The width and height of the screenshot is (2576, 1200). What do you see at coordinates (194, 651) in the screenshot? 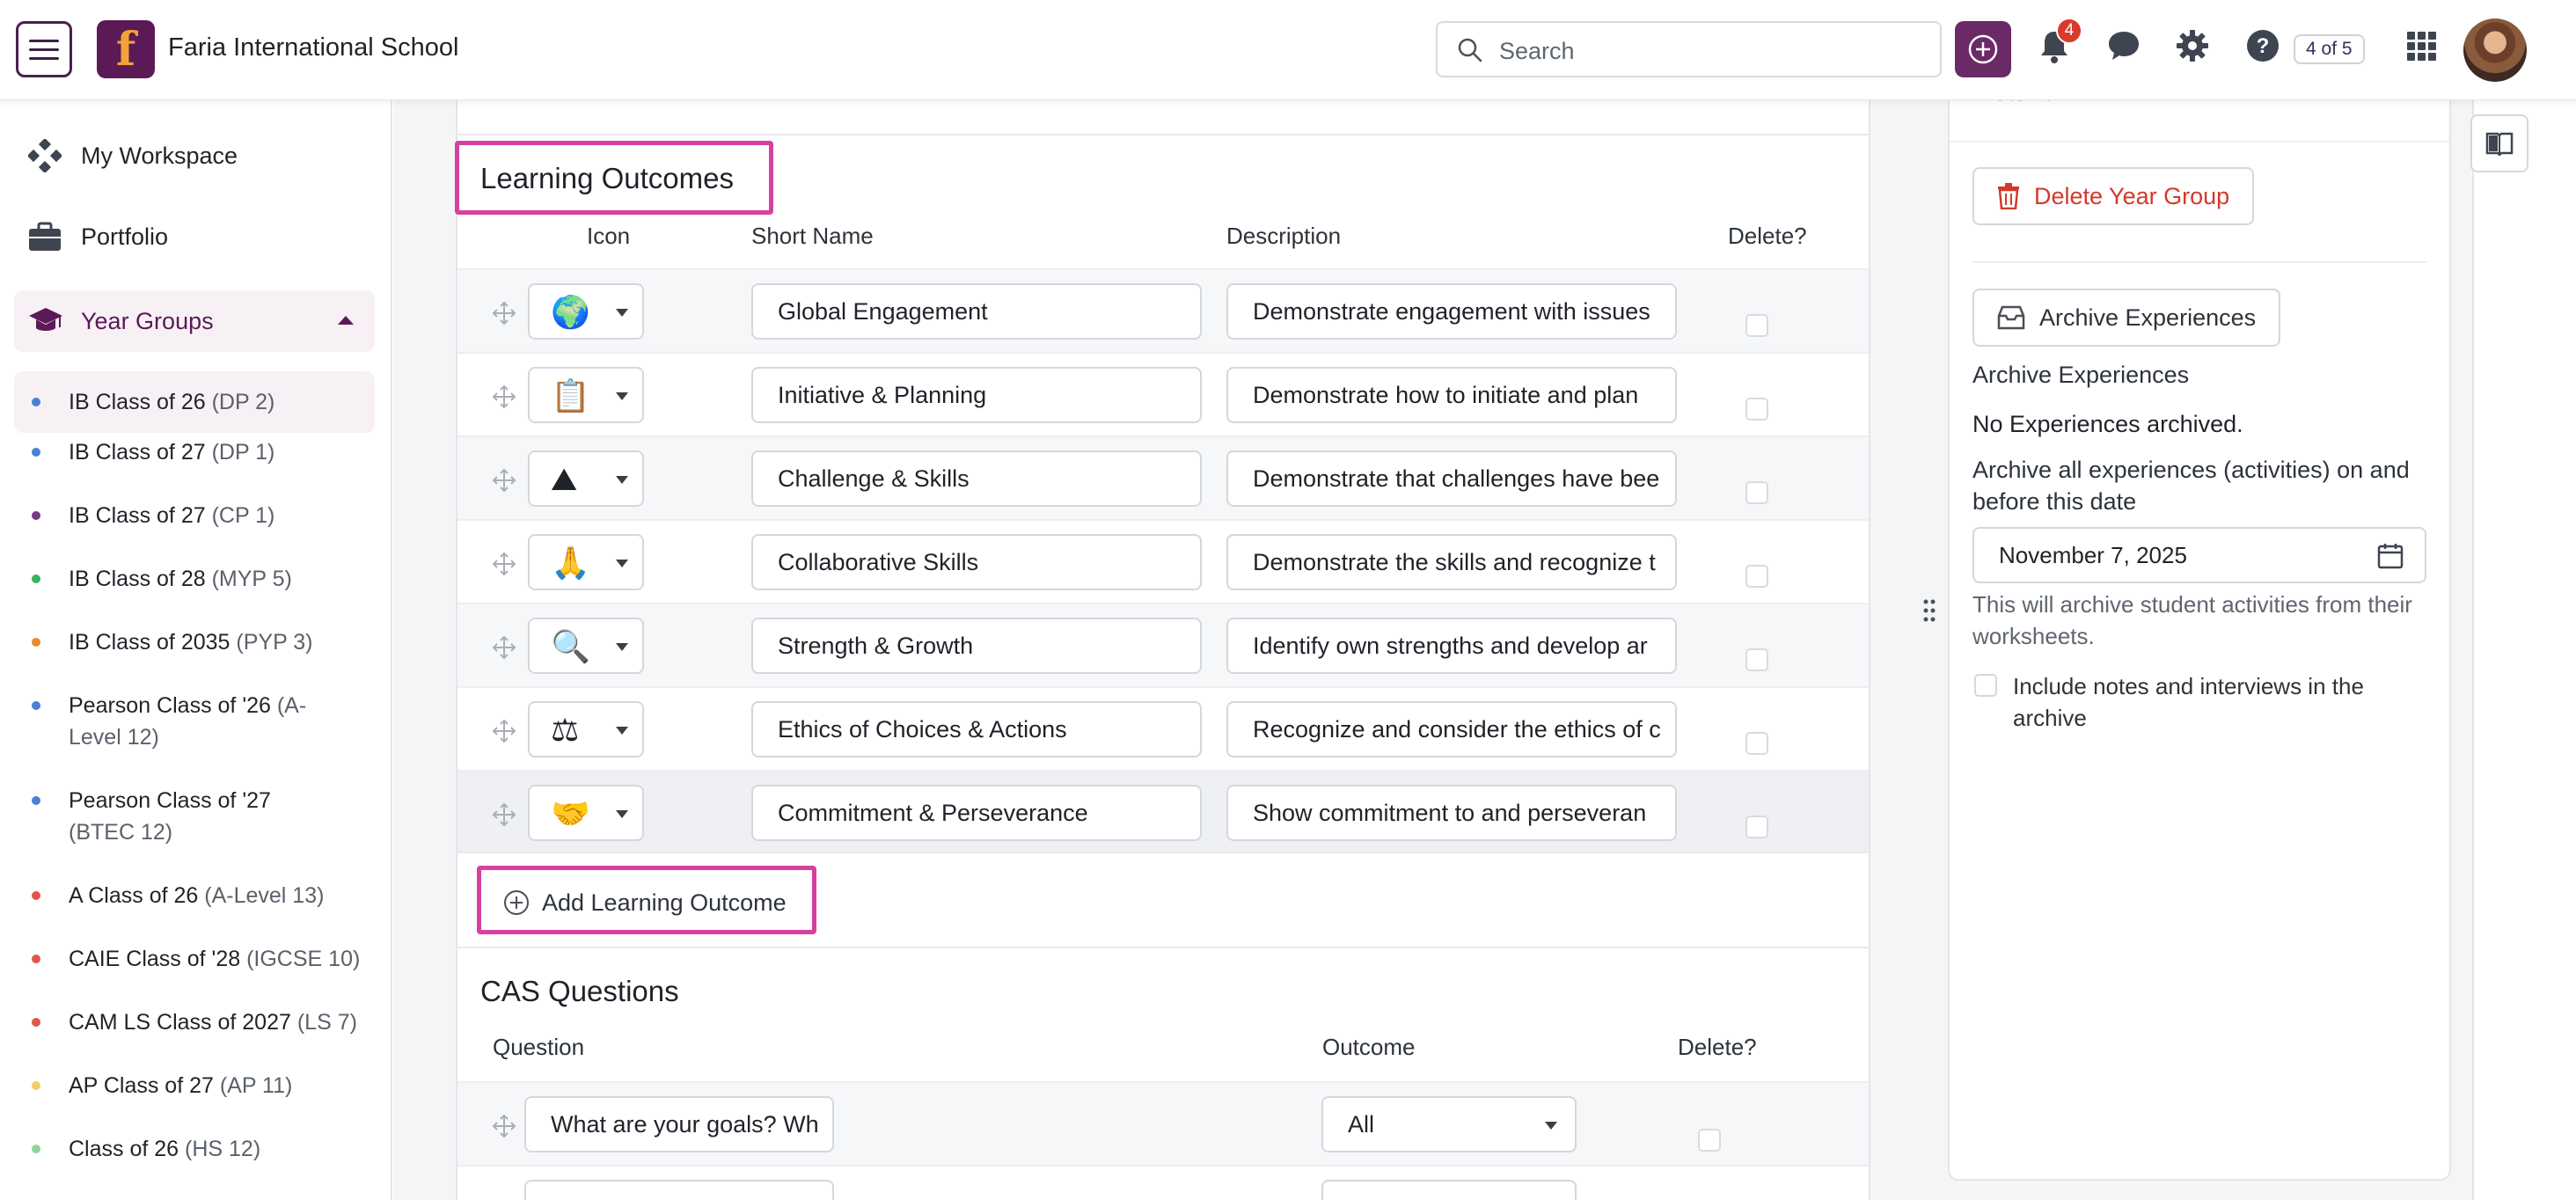
I see `sidebar-item-year-group: IB Class of 2035 (PYP 3)` at bounding box center [194, 651].